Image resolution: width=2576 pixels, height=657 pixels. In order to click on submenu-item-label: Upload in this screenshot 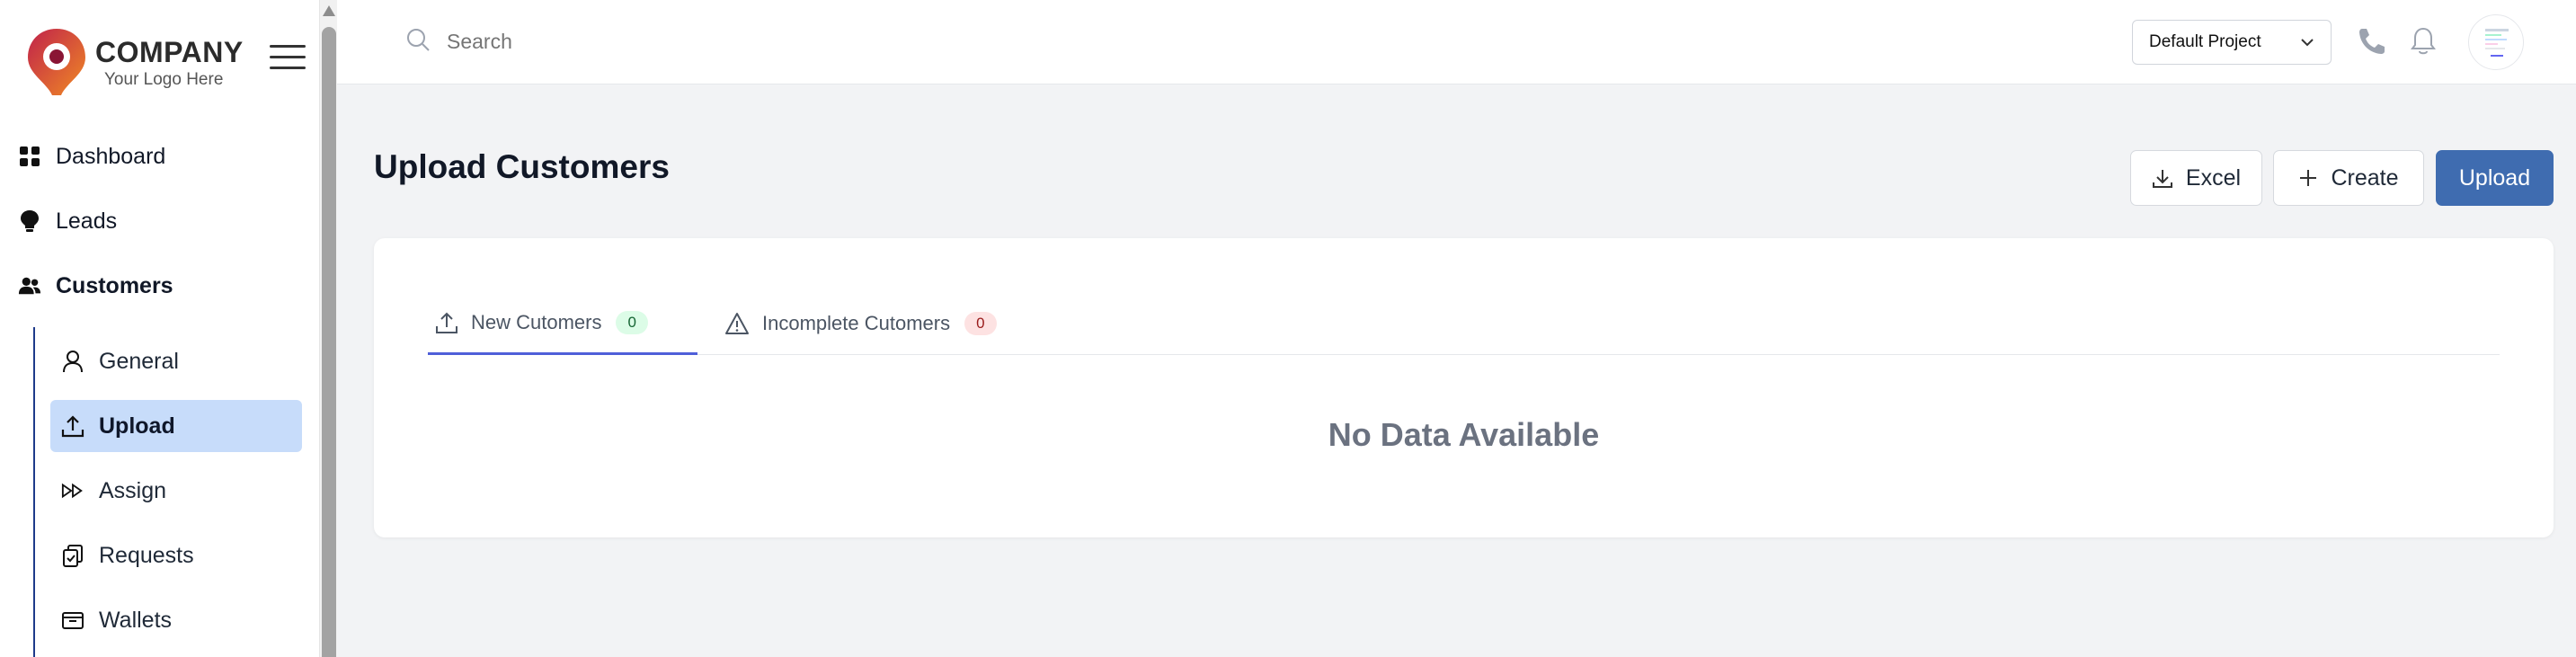, I will do `click(137, 426)`.